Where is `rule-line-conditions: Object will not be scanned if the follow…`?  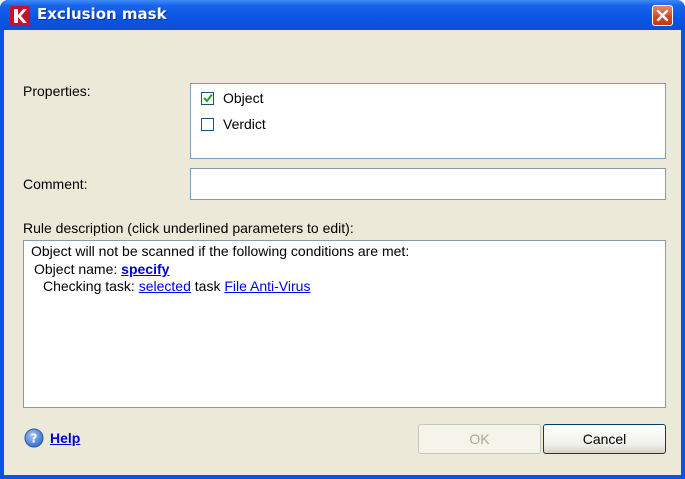 rule-line-conditions: Object will not be scanned if the follow… is located at coordinates (220, 251).